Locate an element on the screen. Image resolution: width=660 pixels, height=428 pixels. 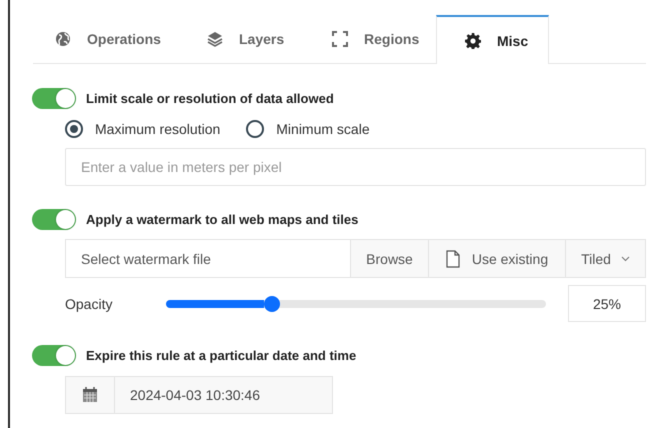
opacity-label: Opacity is located at coordinates (89, 304).